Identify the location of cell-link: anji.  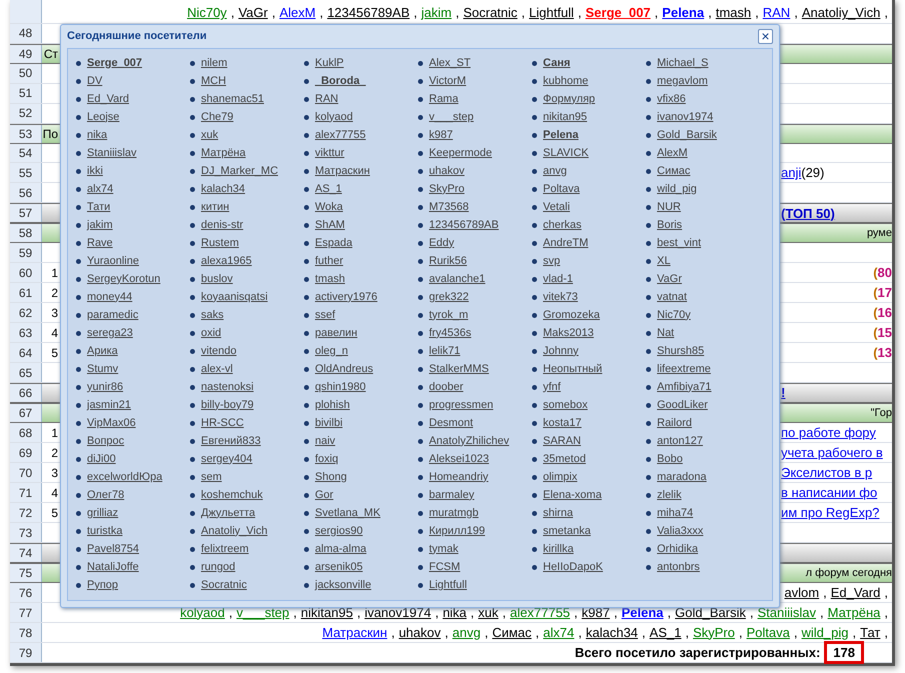
(791, 173).